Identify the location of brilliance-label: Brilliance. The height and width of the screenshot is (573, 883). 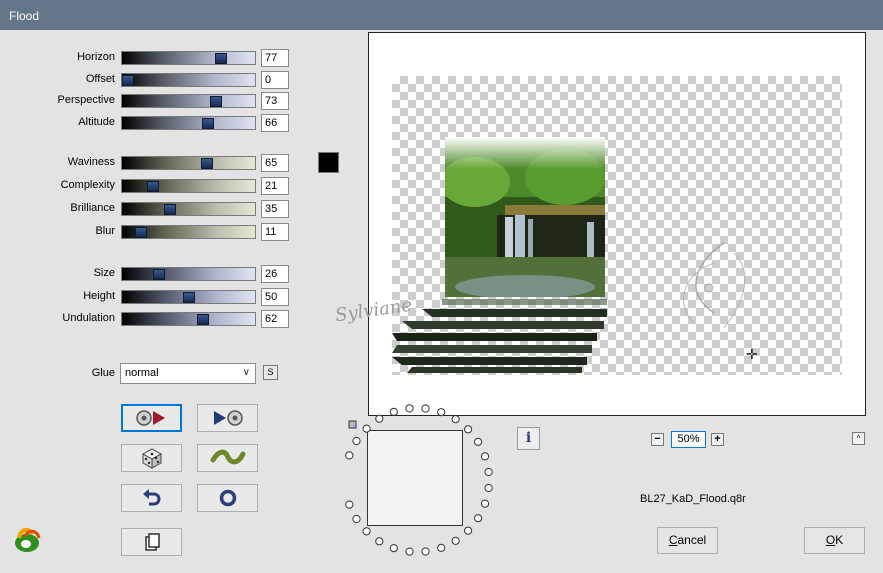
(92, 208).